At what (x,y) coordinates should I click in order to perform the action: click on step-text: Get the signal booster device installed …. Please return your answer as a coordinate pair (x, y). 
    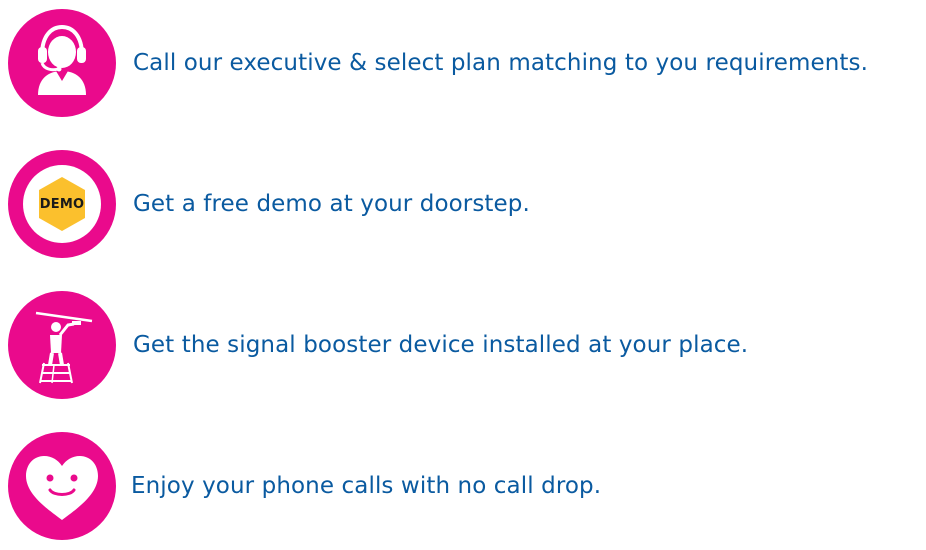
    Looking at the image, I should click on (441, 345).